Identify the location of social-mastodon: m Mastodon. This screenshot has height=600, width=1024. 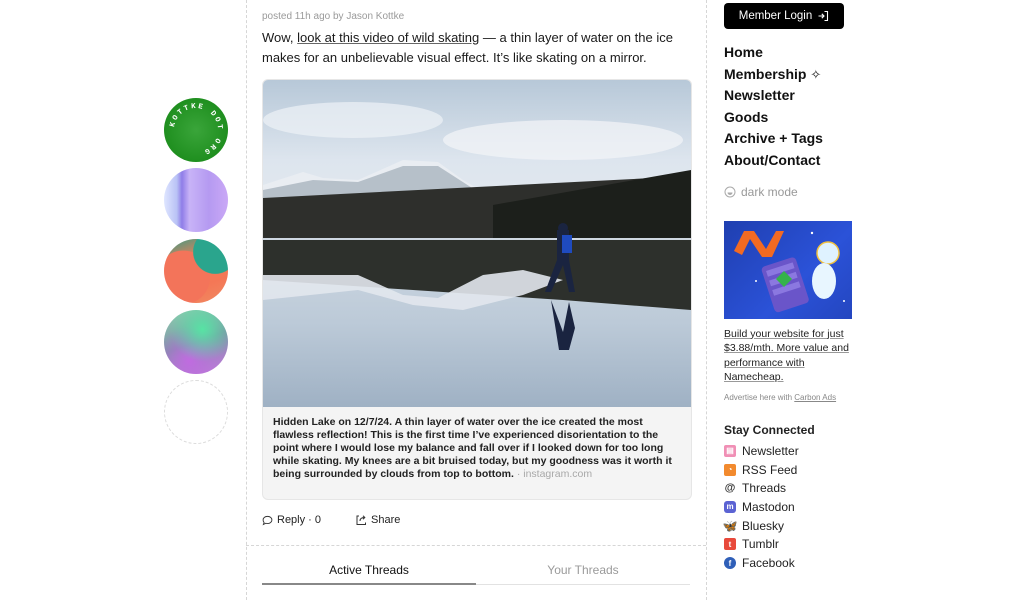
(789, 507).